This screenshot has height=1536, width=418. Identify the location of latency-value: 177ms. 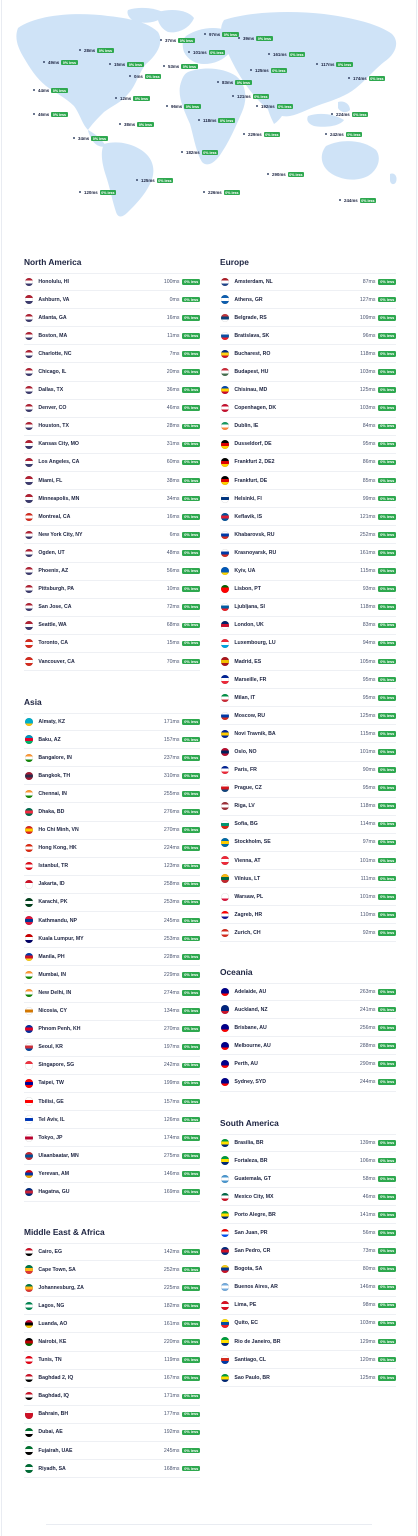
(171, 1414).